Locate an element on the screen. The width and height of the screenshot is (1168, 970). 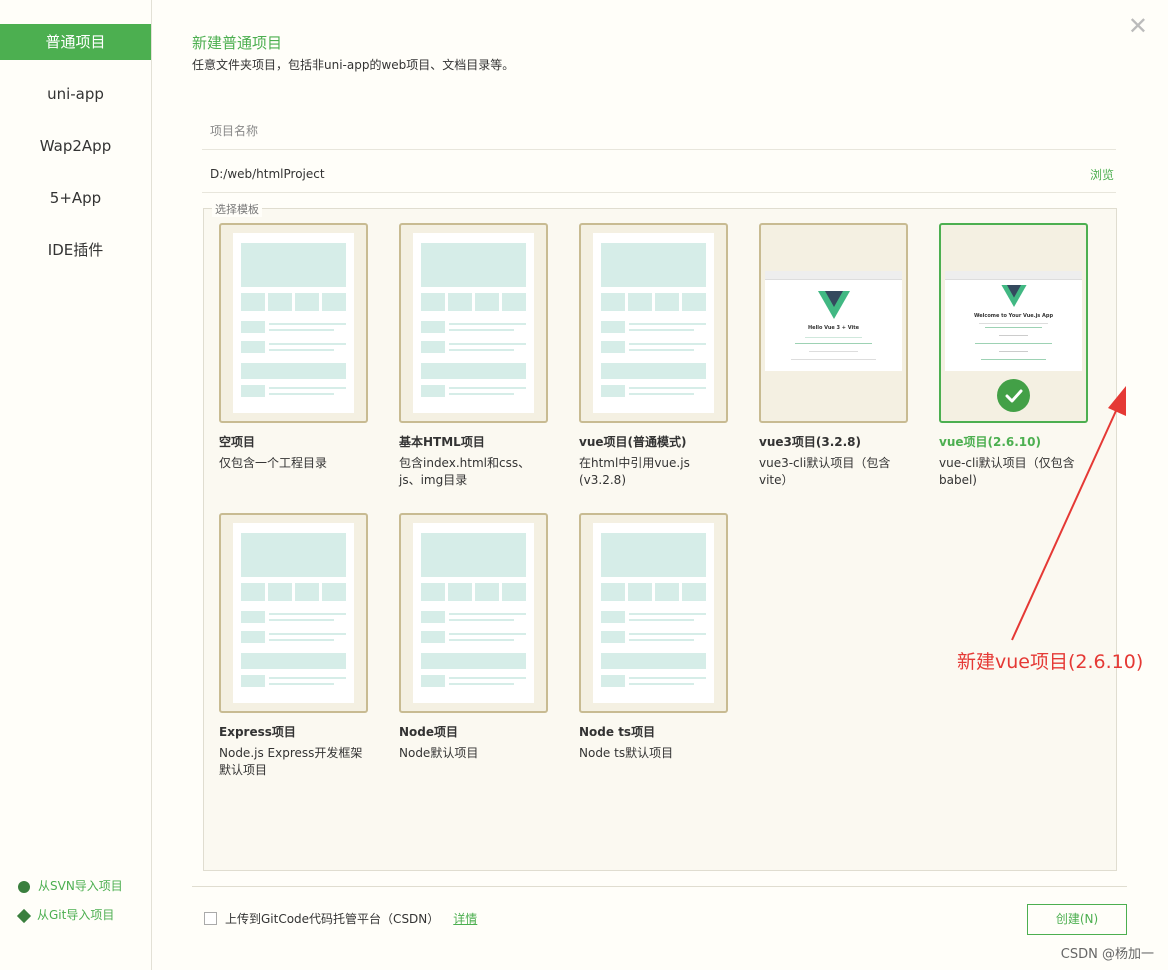
template-name: vue项目(普通模式) is located at coordinates (633, 442).